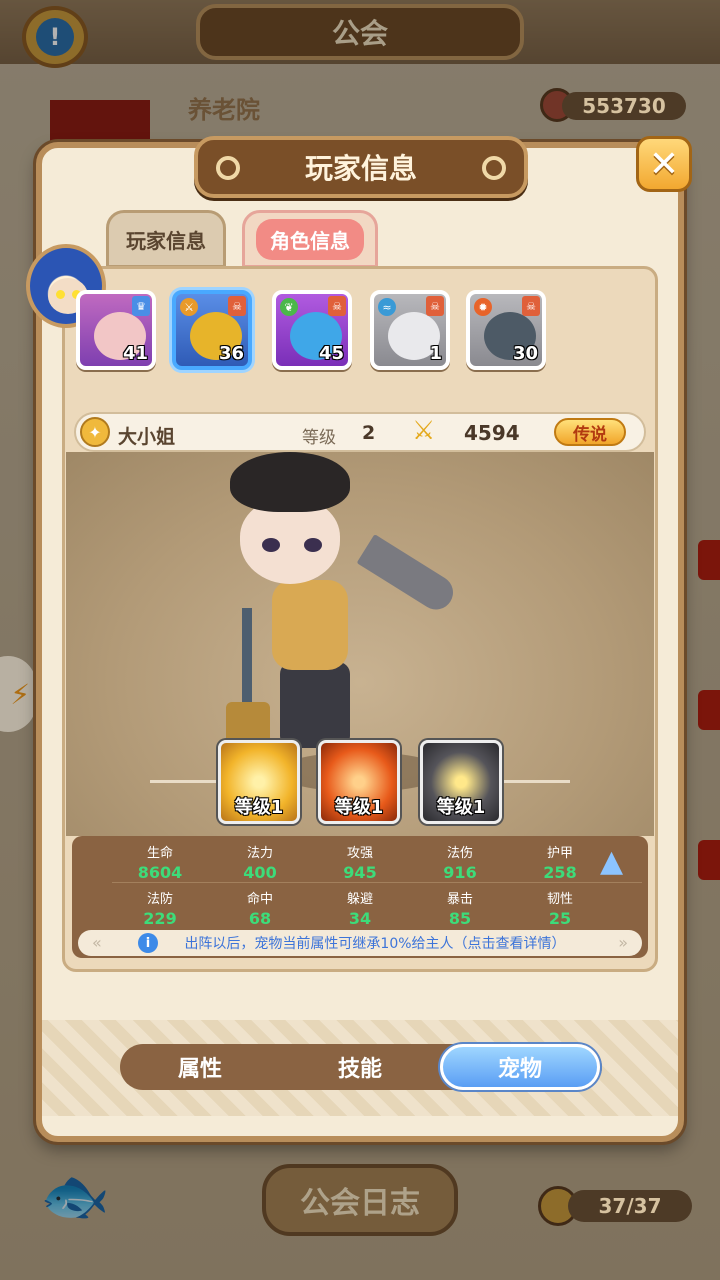 This screenshot has width=720, height=1280. What do you see at coordinates (492, 433) in the screenshot?
I see `hero-power: 4594` at bounding box center [492, 433].